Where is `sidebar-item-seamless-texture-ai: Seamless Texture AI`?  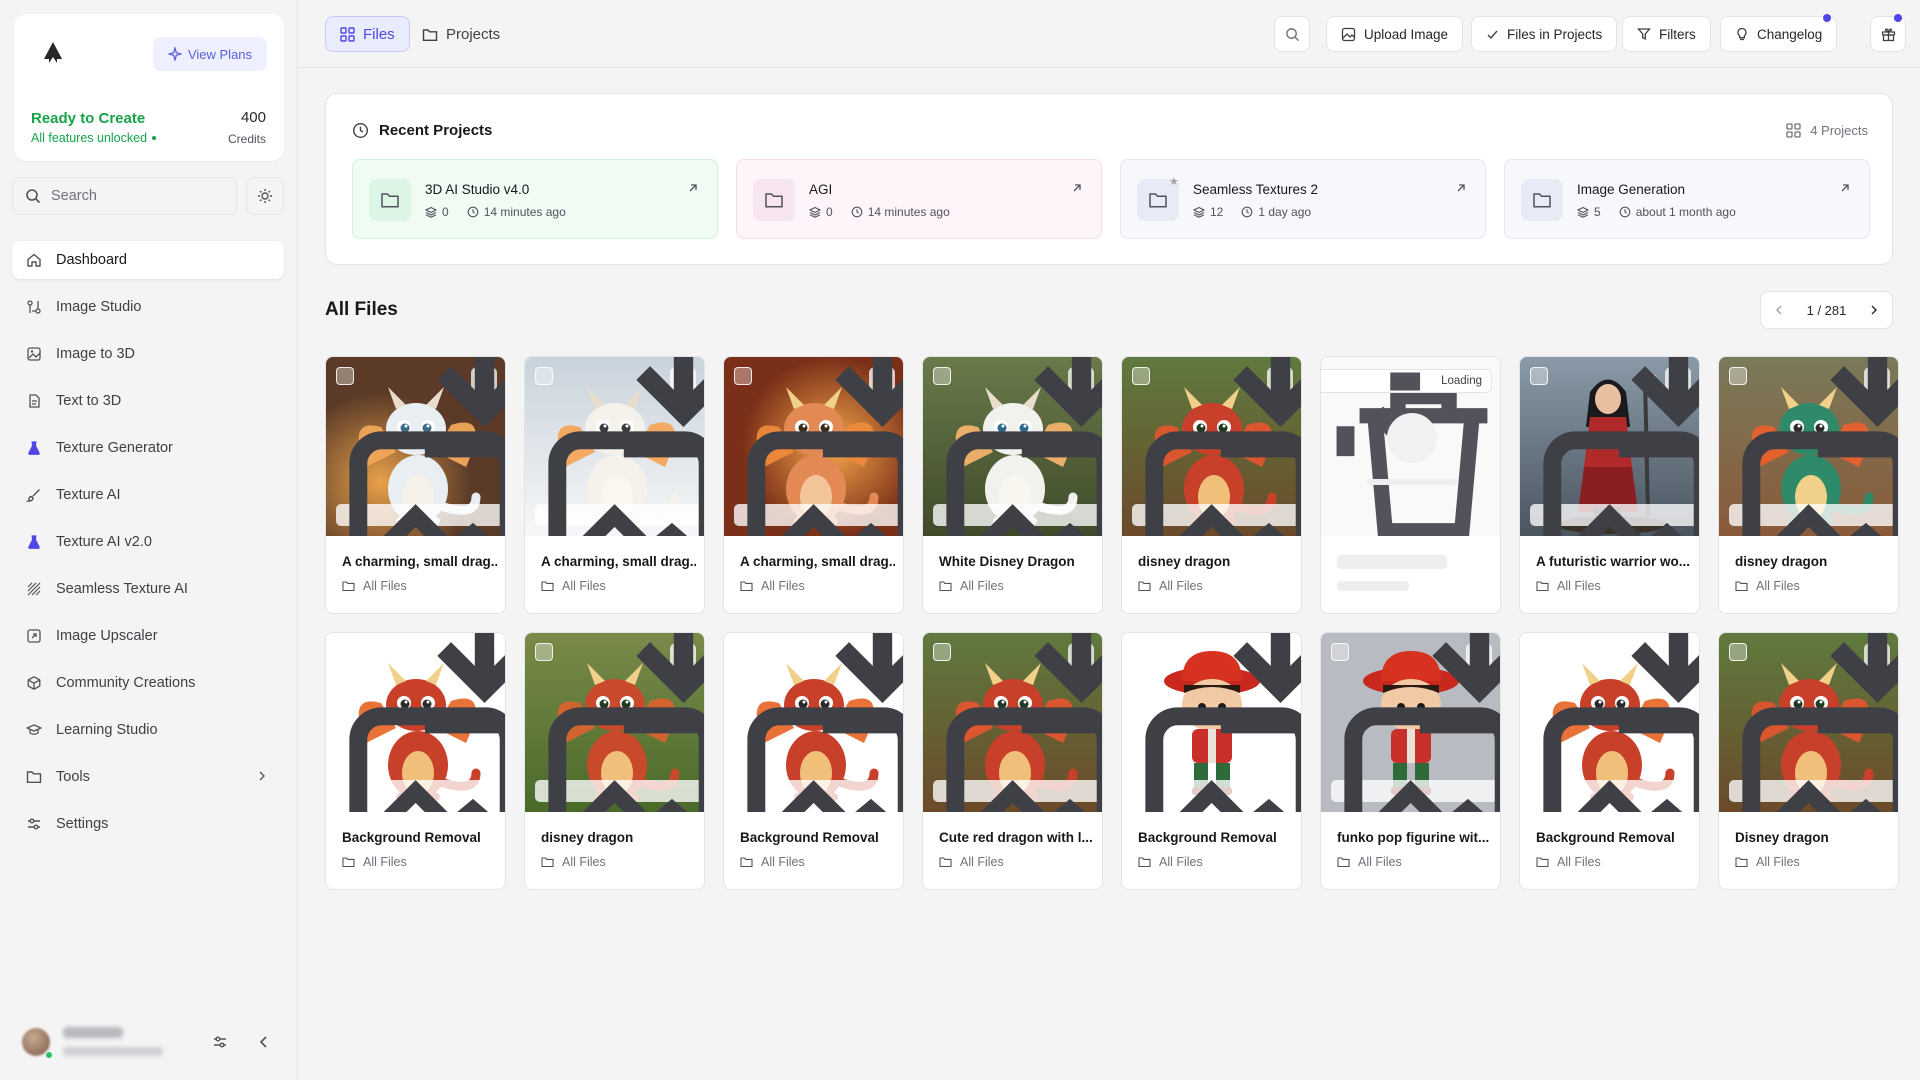
sidebar-item-seamless-texture-ai: Seamless Texture AI is located at coordinates (148, 589).